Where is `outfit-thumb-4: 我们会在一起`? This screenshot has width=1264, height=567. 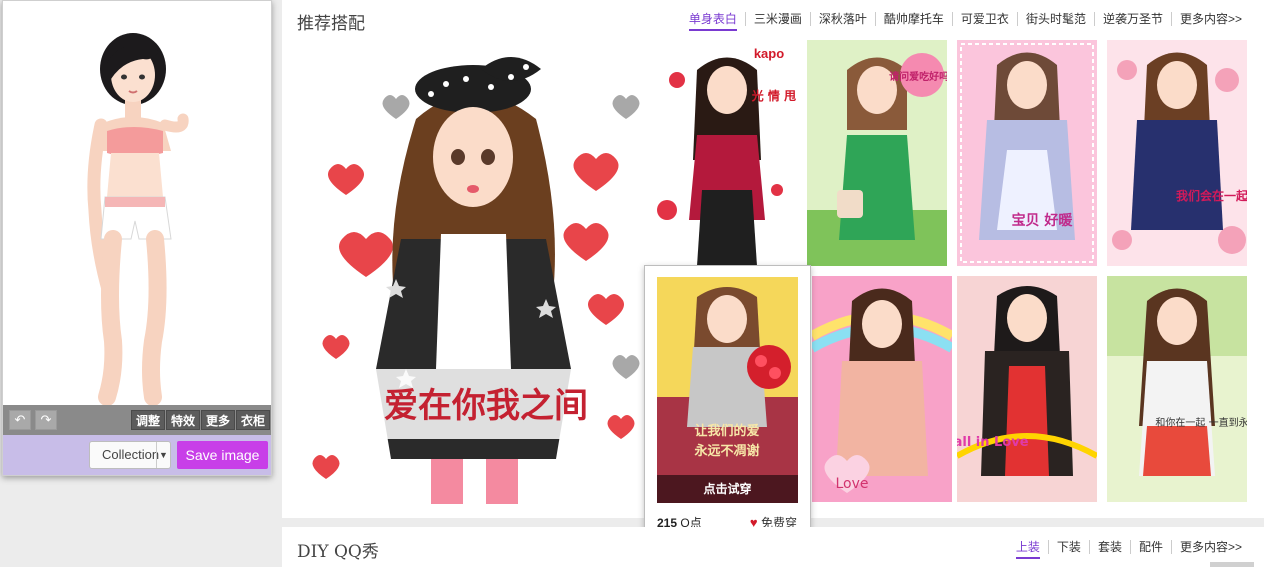 outfit-thumb-4: 我们会在一起 is located at coordinates (1177, 153).